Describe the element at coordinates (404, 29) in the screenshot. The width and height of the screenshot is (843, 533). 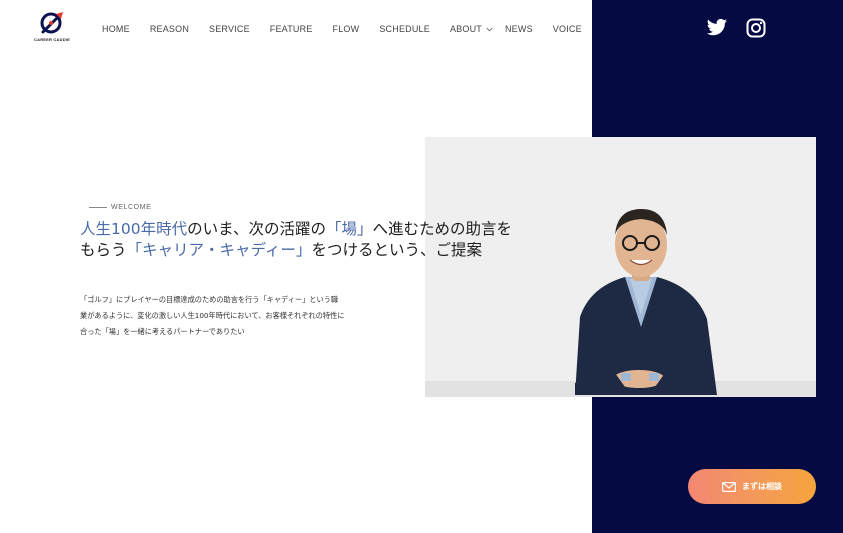
I see `nav-schedule: SCHEDULE` at that location.